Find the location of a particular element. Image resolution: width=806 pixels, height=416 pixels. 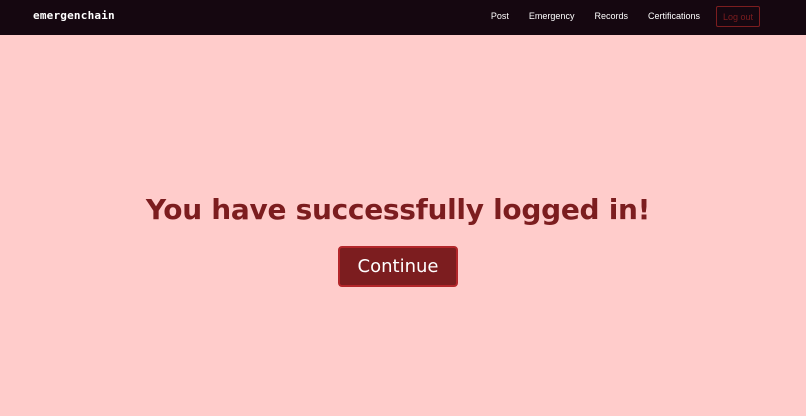

logout-button: Log out is located at coordinates (738, 16).